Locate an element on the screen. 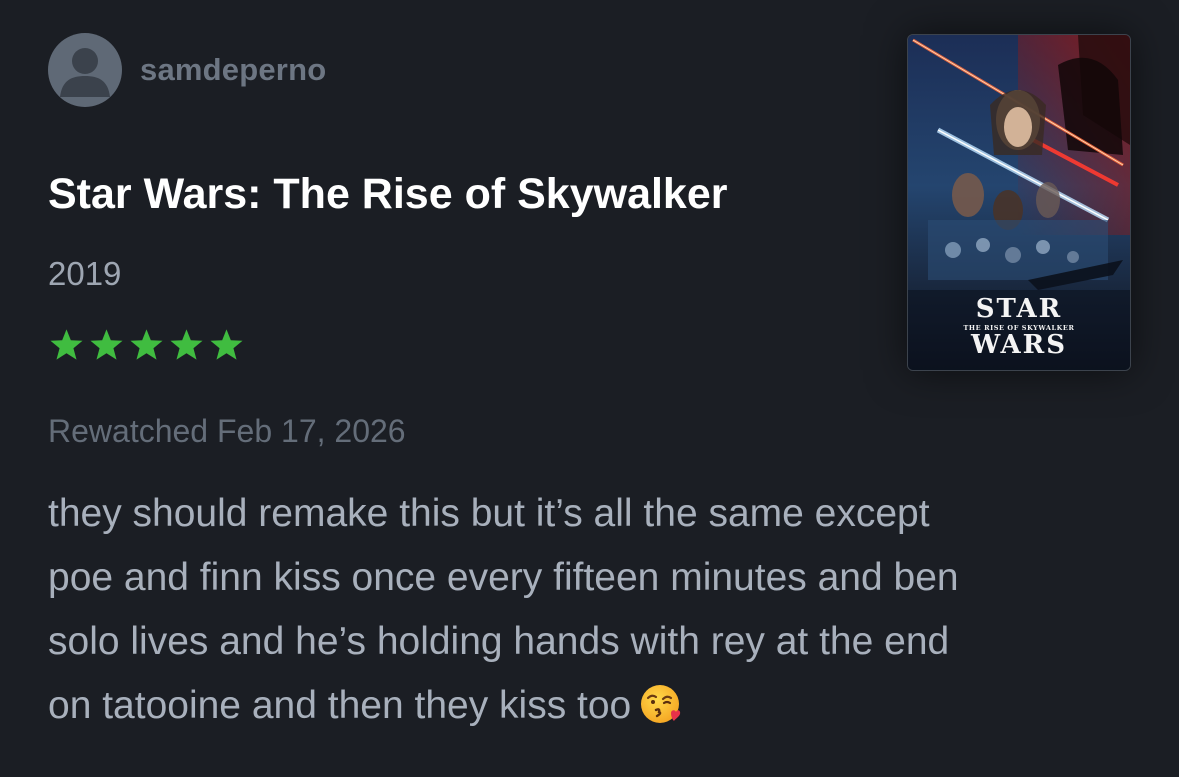 The image size is (1179, 777). user-silhouette-icon is located at coordinates (85, 72).